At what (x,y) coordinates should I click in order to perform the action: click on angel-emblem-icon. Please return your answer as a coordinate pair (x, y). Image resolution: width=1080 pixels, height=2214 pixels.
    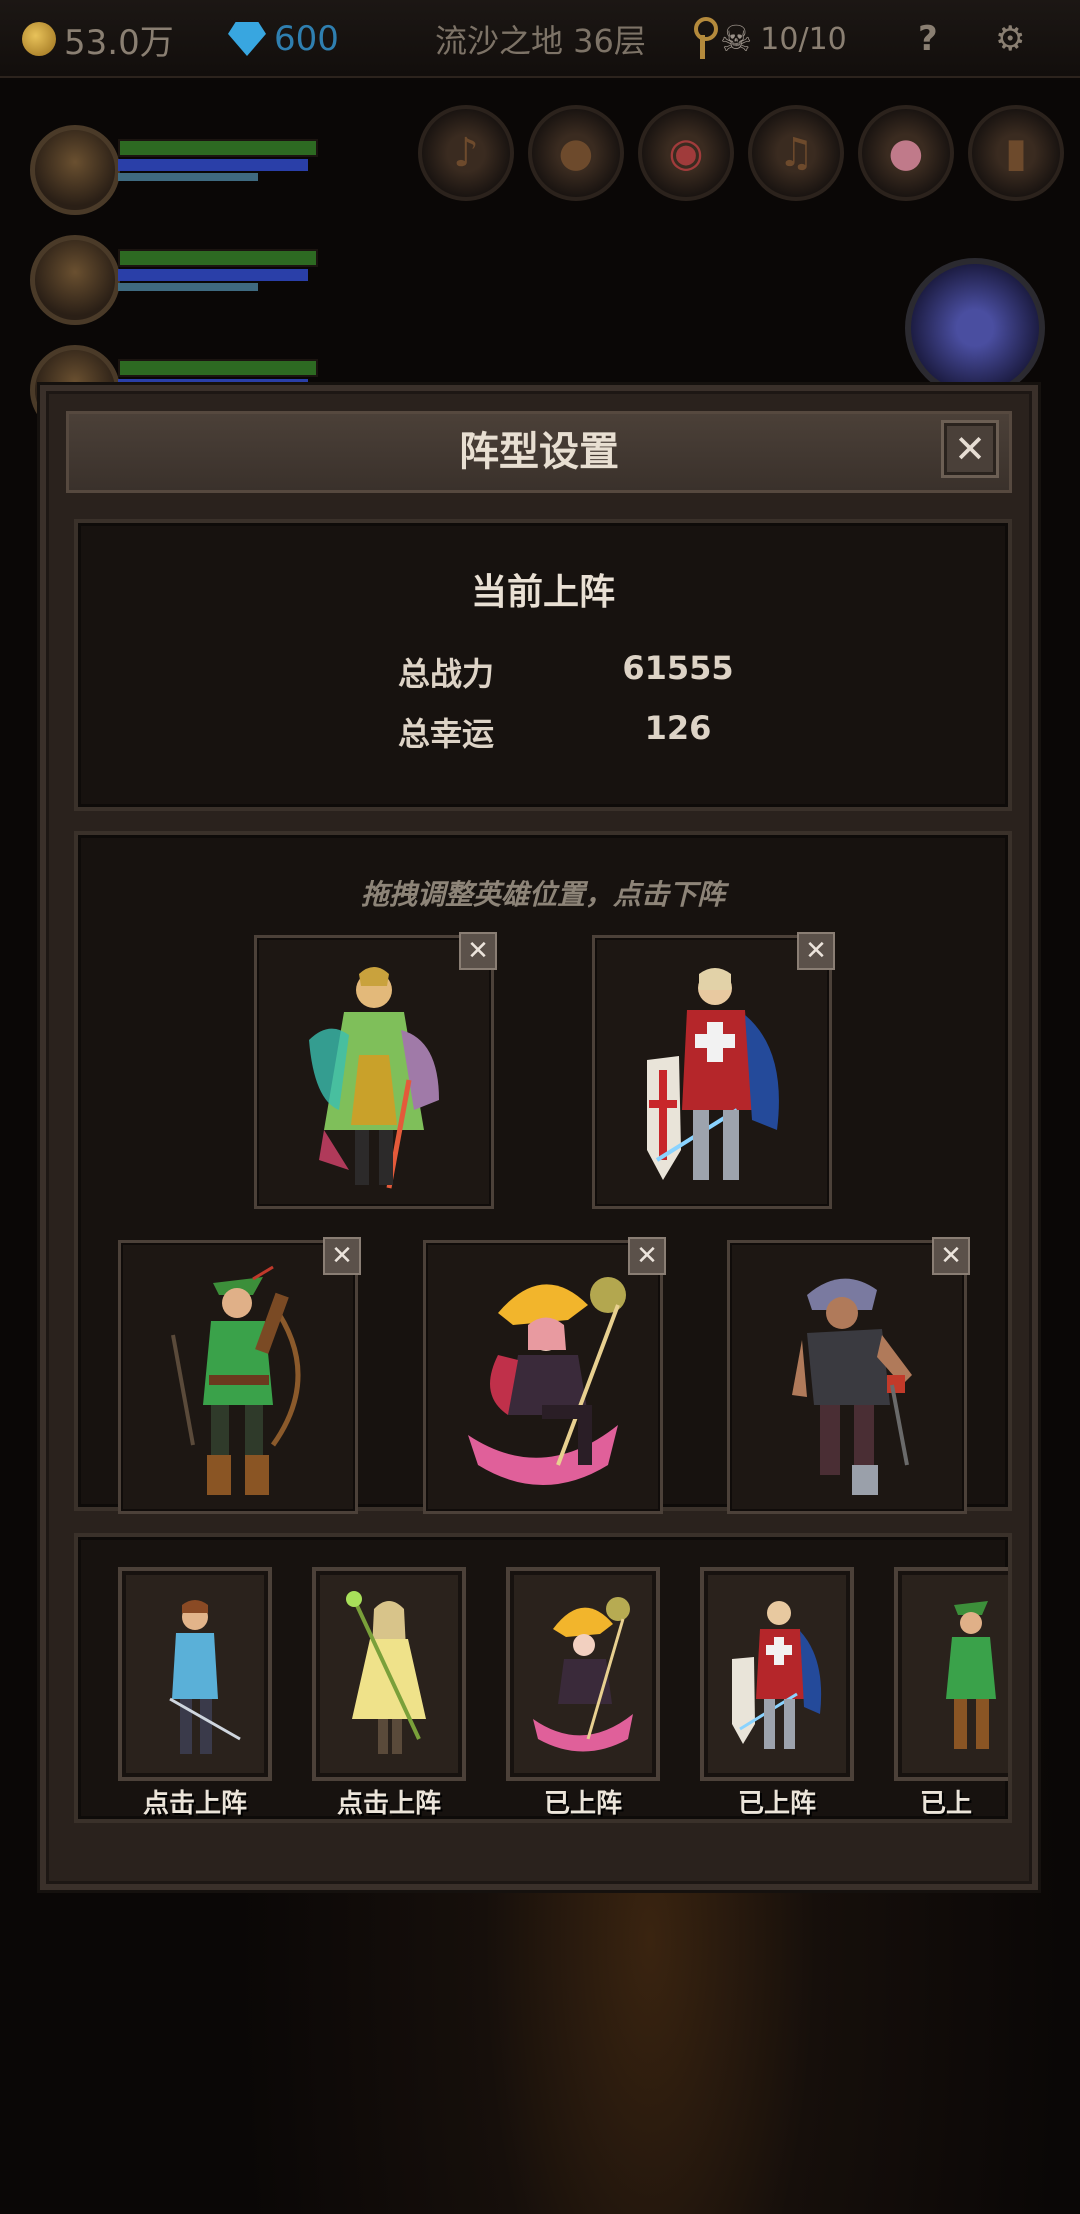
    Looking at the image, I should click on (975, 328).